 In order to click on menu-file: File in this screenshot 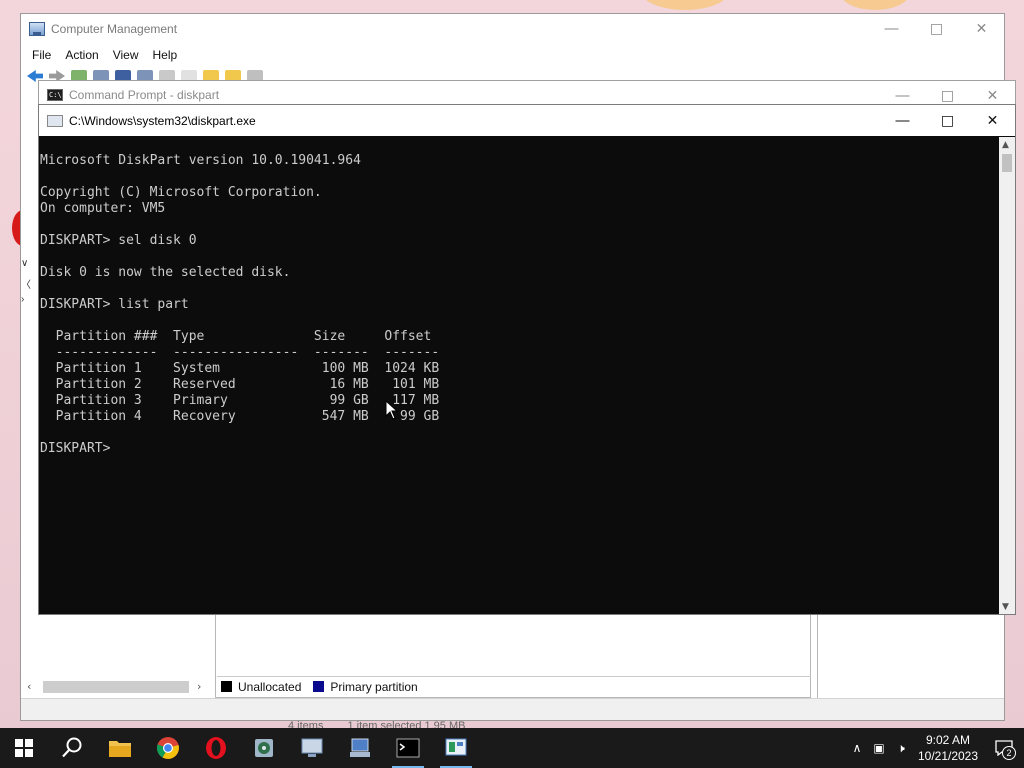, I will do `click(41, 55)`.